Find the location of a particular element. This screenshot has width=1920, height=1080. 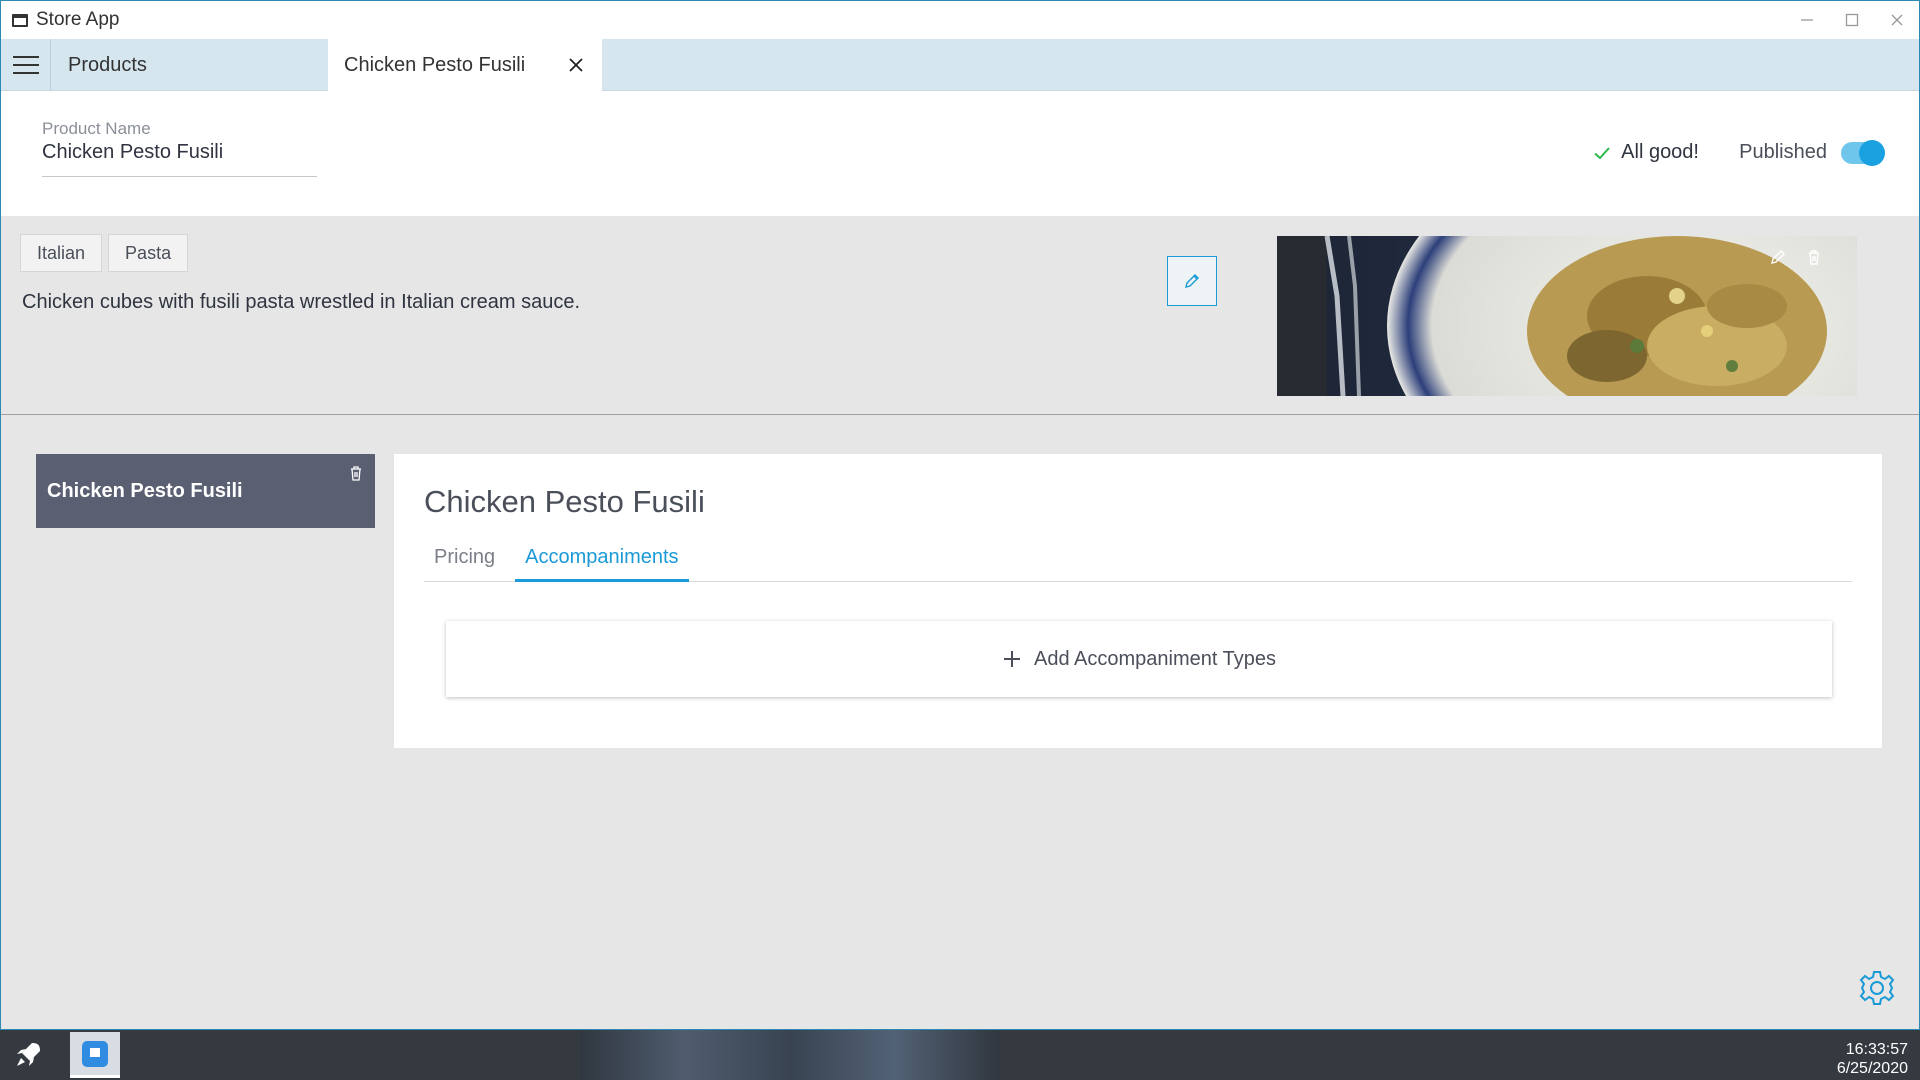

title-bar: Store App is located at coordinates (960, 20).